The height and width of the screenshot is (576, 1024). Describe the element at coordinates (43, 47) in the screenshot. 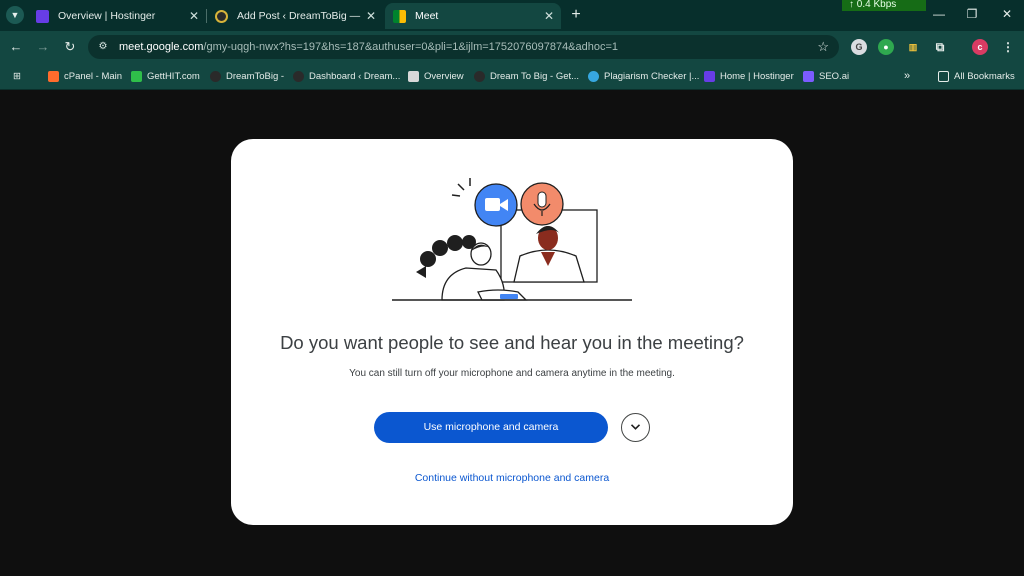

I see `forward-icon: →` at that location.